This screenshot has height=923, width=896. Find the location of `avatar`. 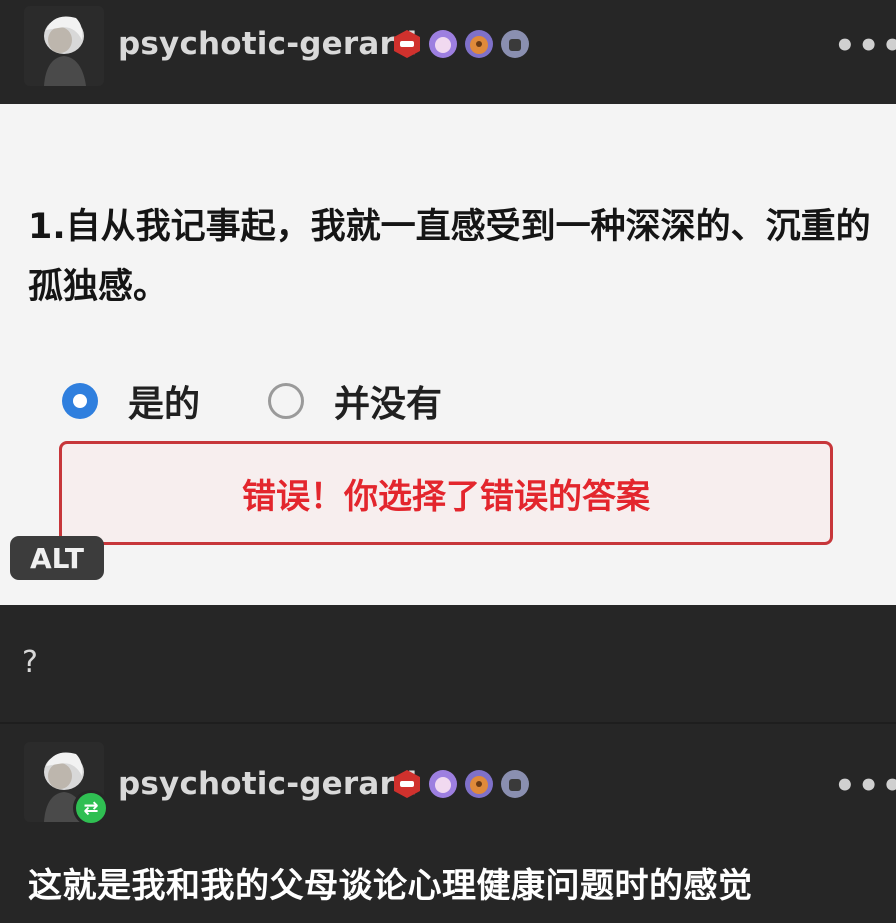

avatar is located at coordinates (64, 46).